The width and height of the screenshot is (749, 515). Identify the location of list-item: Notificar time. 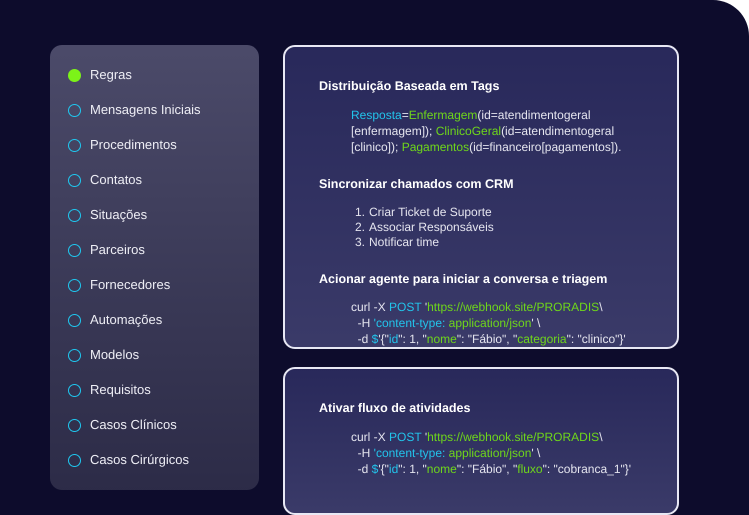
(404, 242).